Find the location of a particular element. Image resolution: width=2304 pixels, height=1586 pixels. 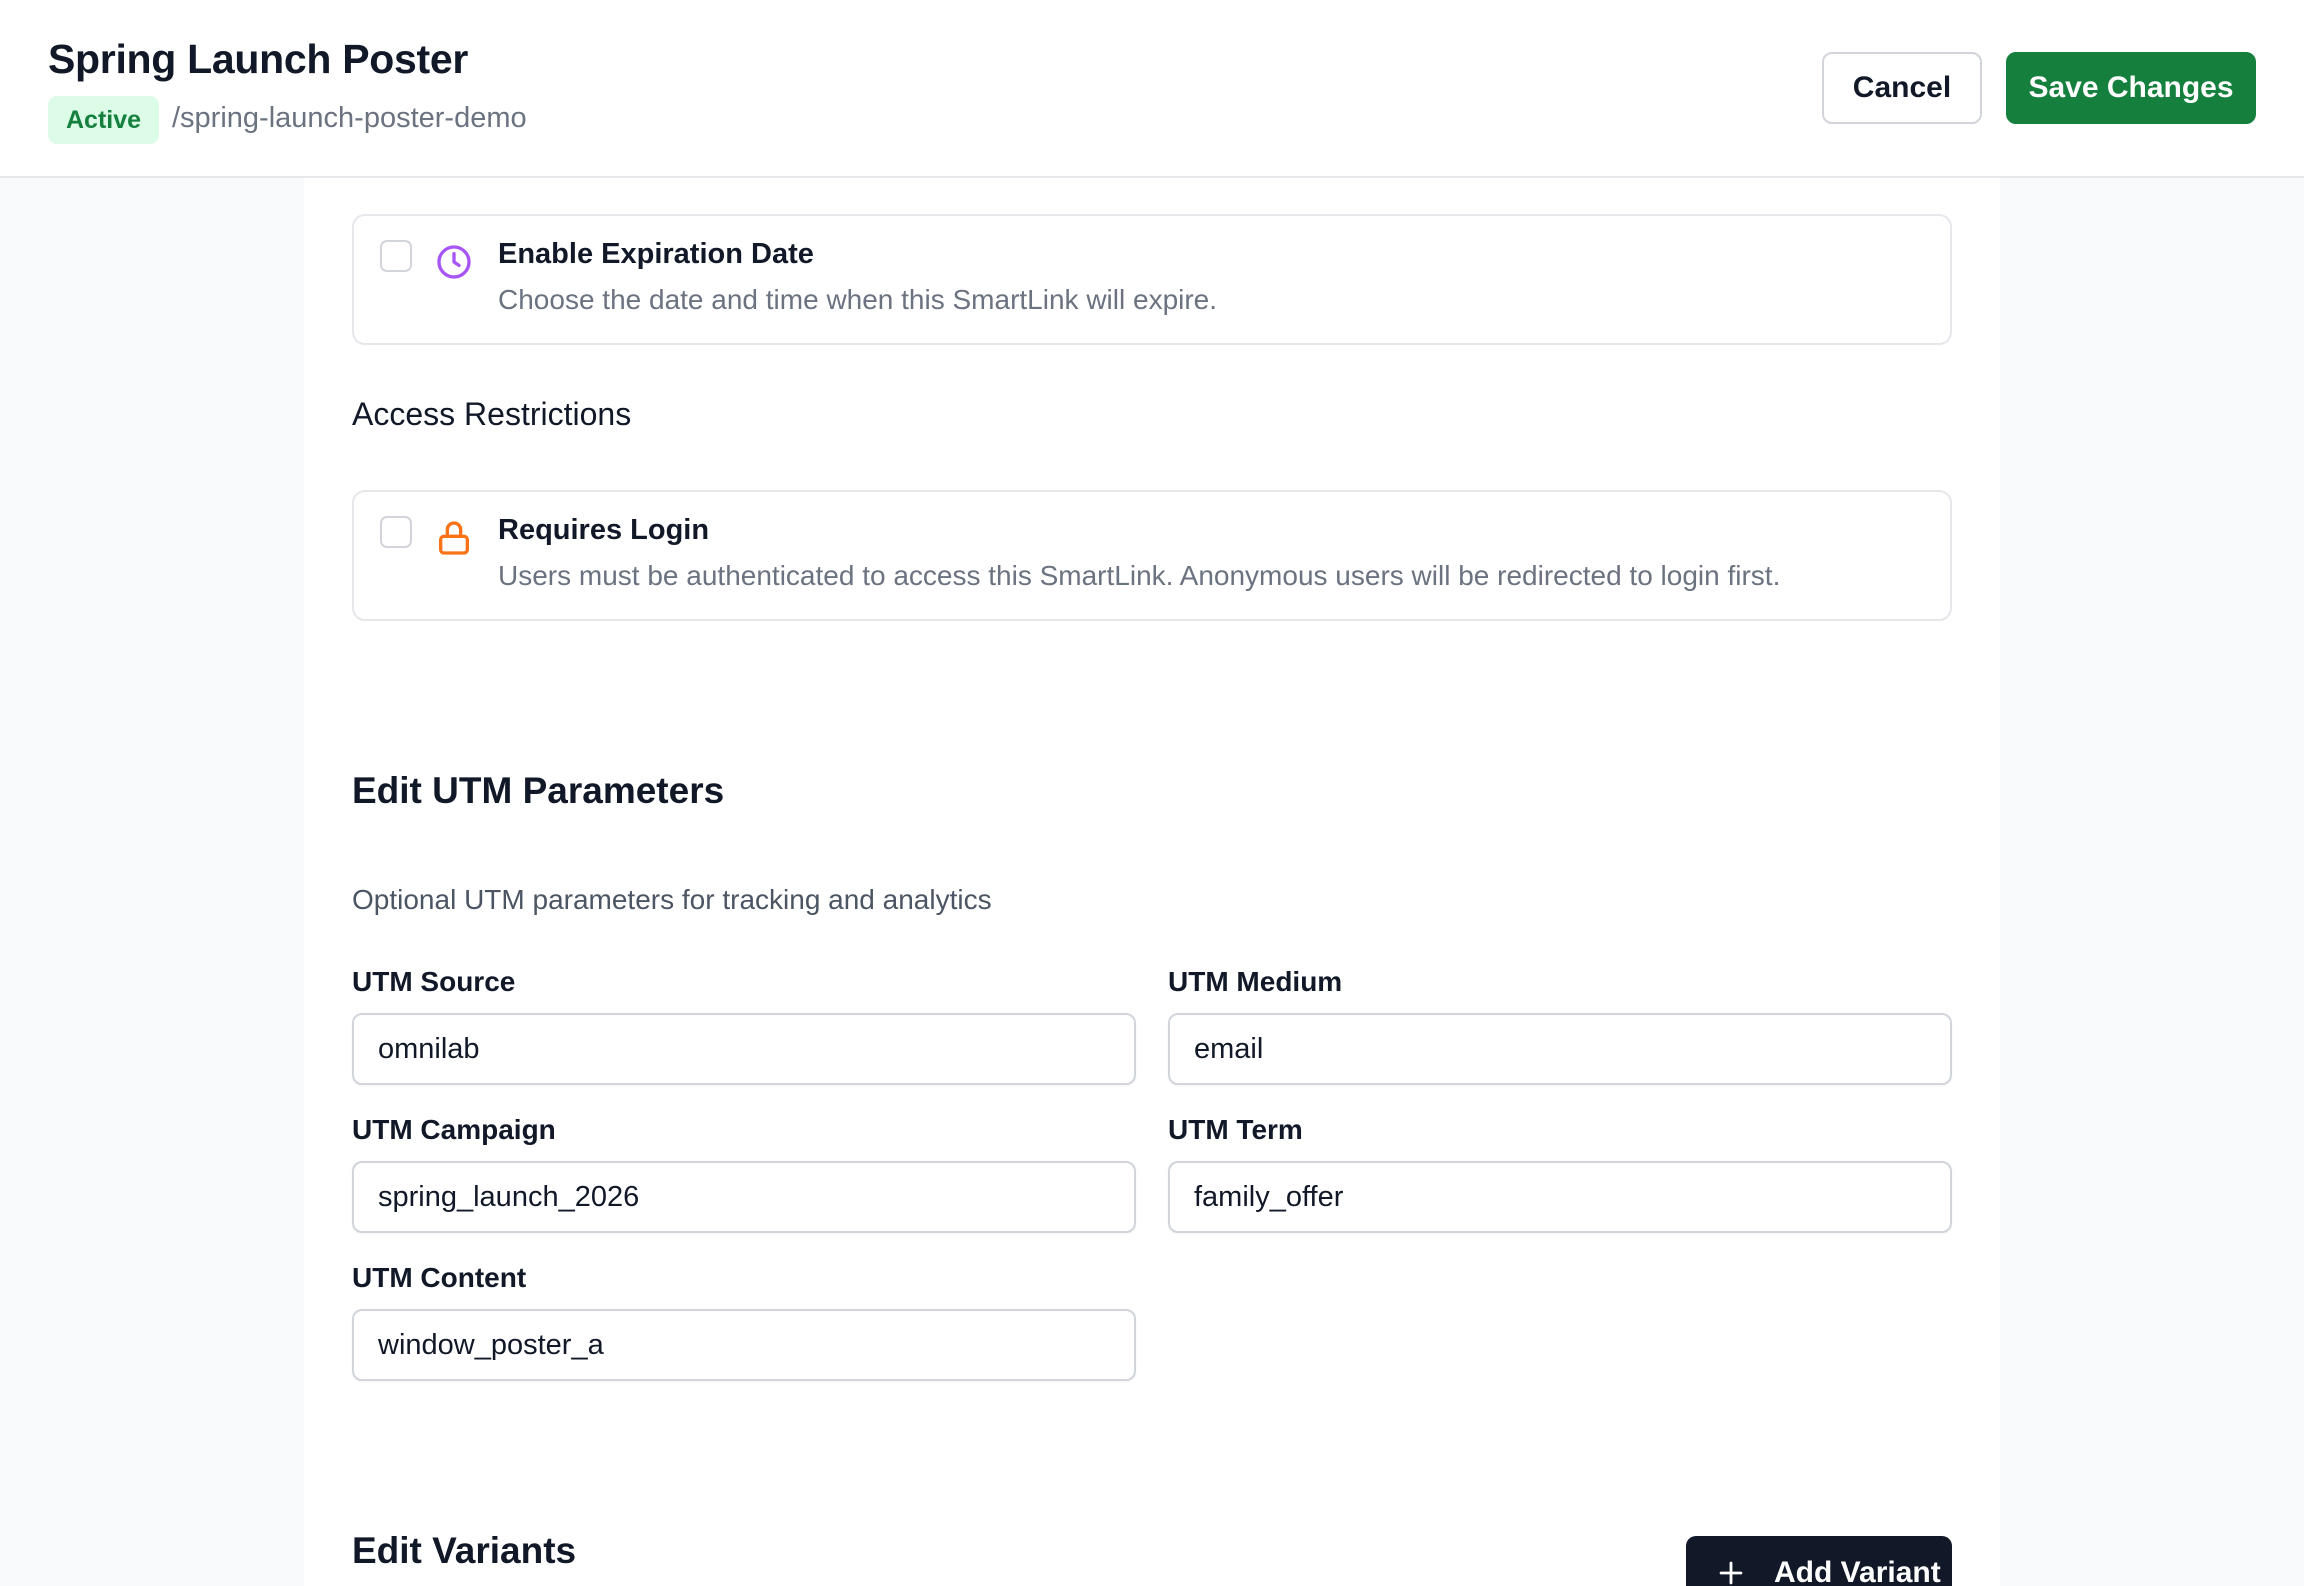

utm-section-title: Edit UTM Parameters is located at coordinates (538, 790).